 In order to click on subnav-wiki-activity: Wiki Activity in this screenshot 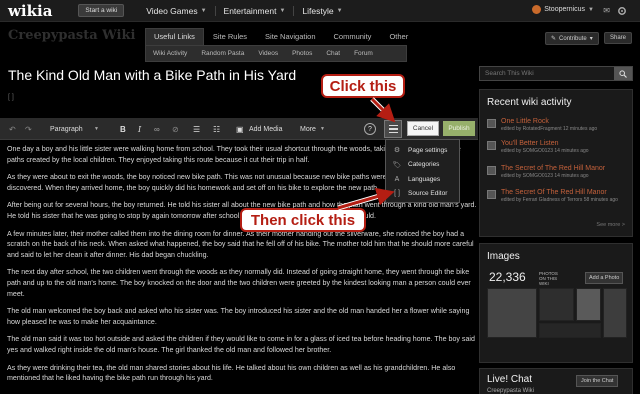, I will do `click(170, 53)`.